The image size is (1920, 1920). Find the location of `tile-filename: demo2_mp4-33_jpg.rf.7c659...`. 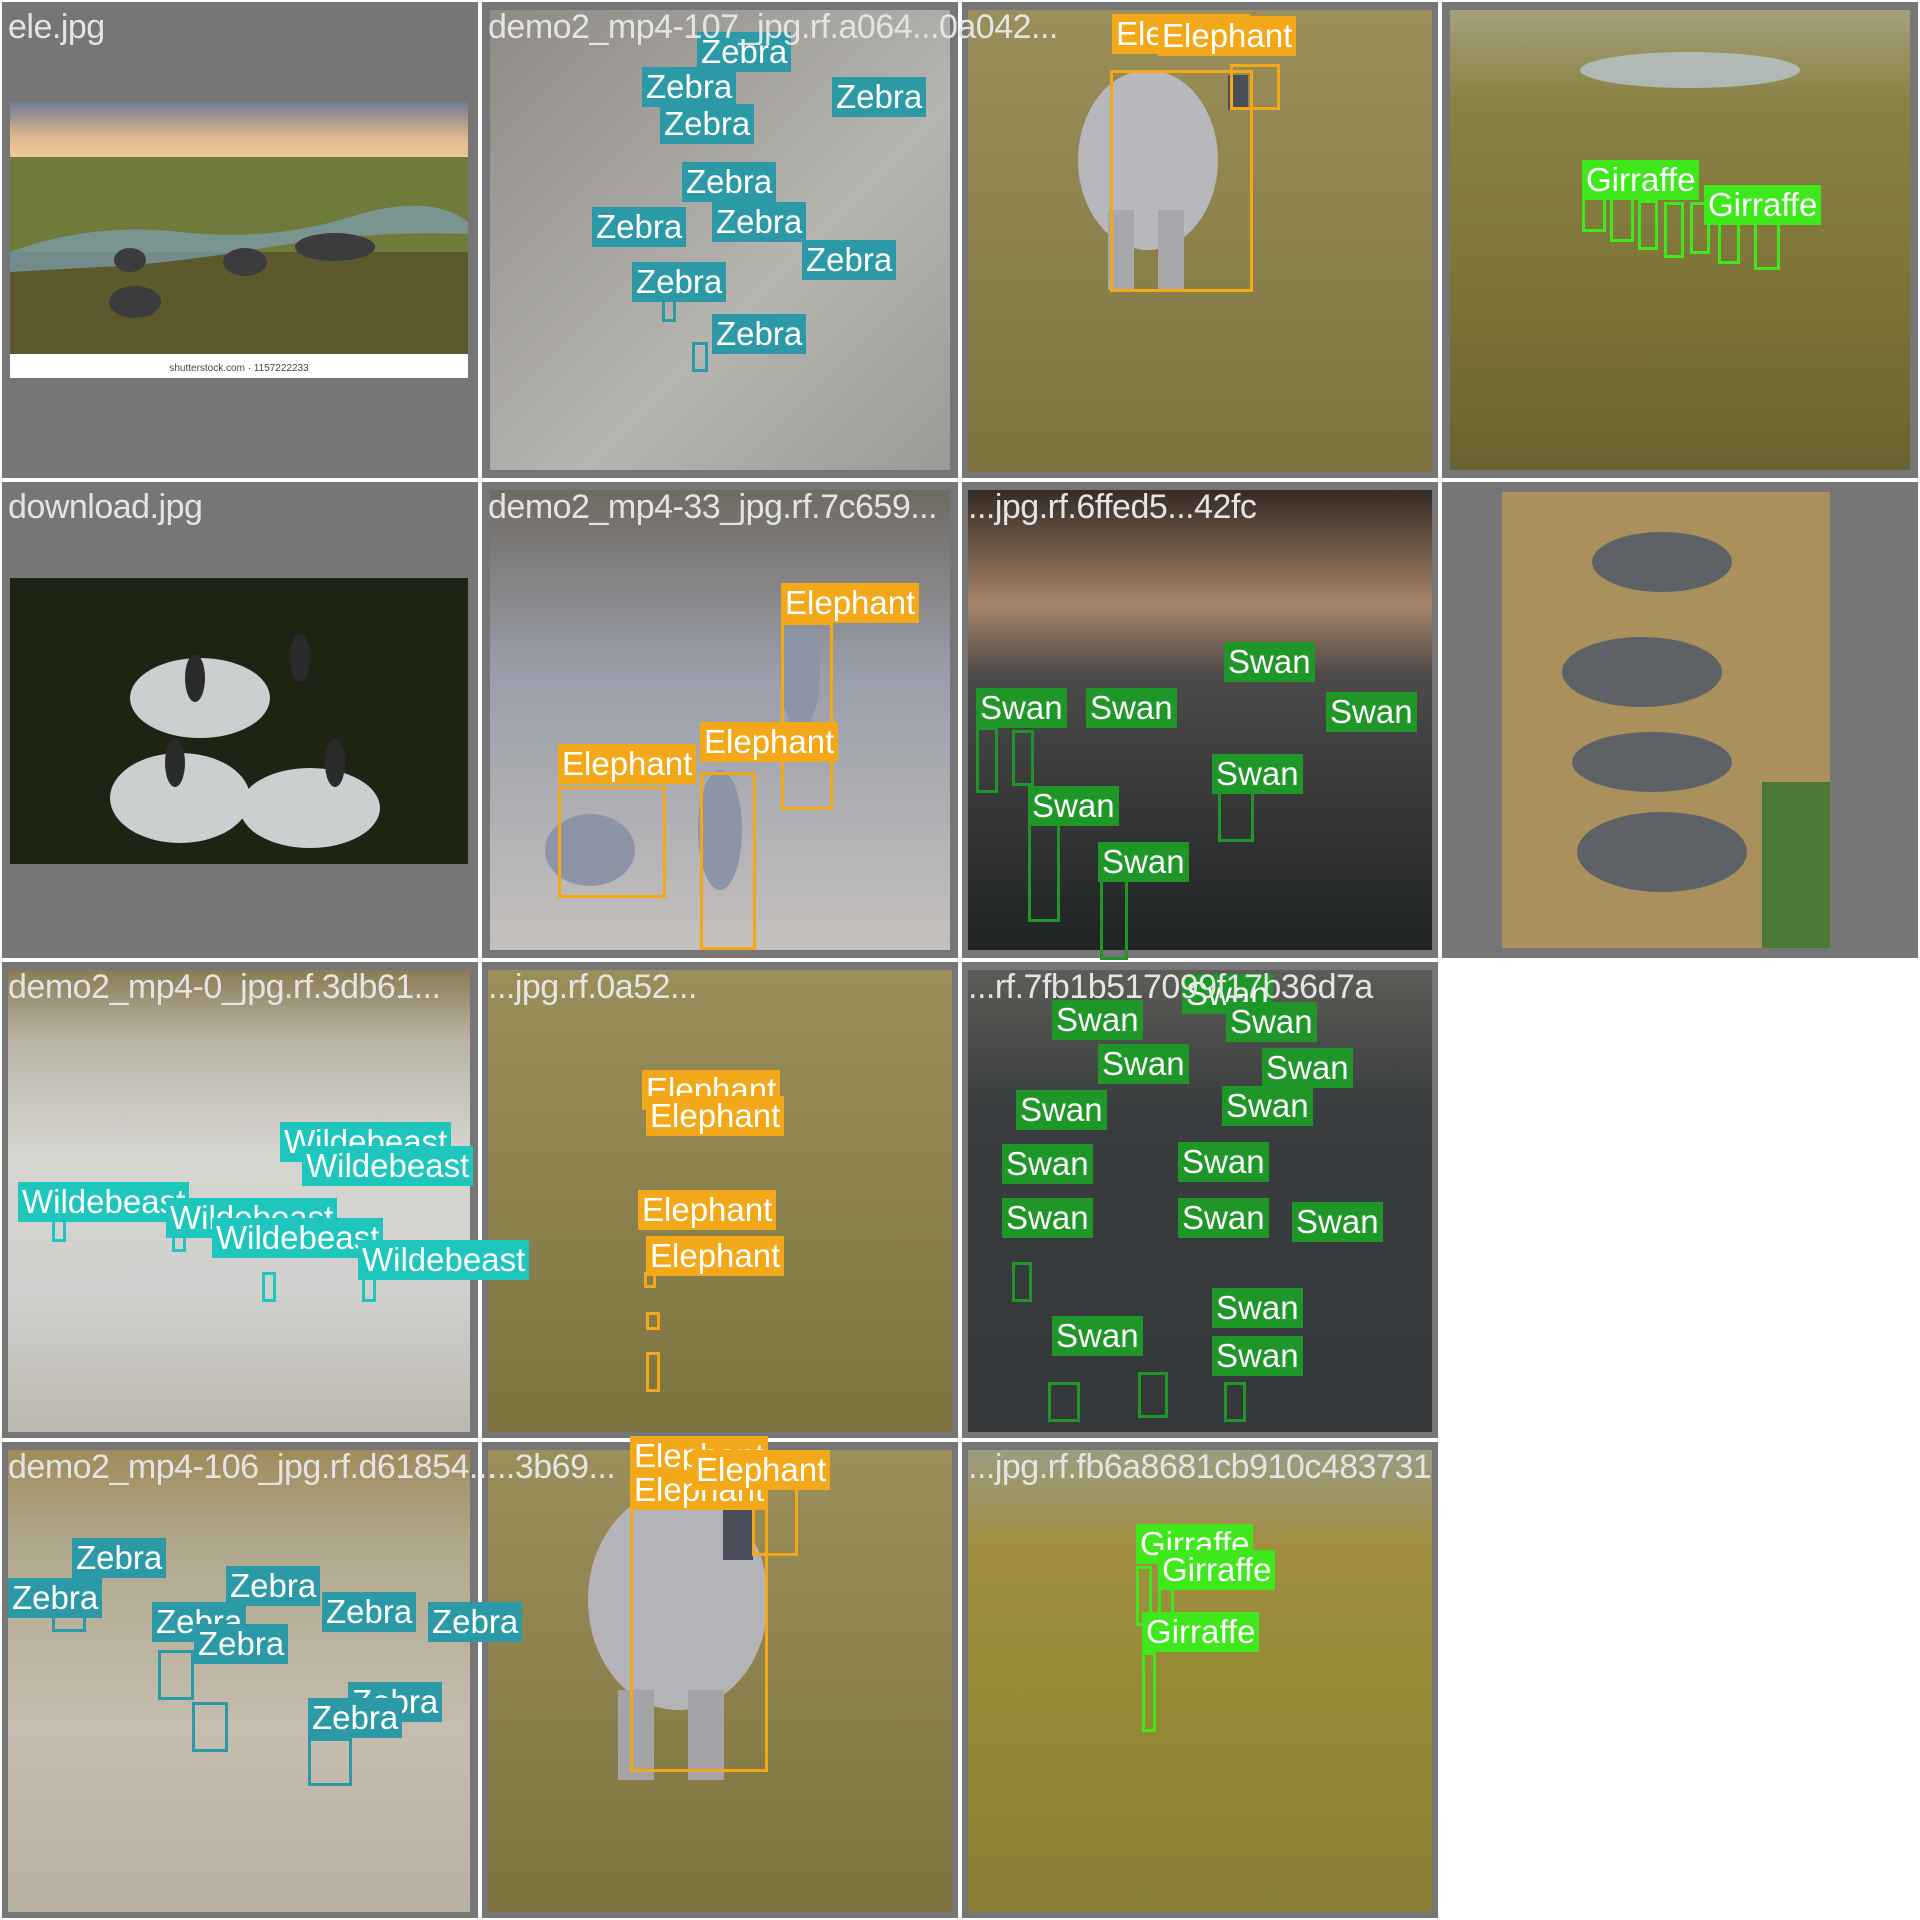

tile-filename: demo2_mp4-33_jpg.rf.7c659... is located at coordinates (713, 507).